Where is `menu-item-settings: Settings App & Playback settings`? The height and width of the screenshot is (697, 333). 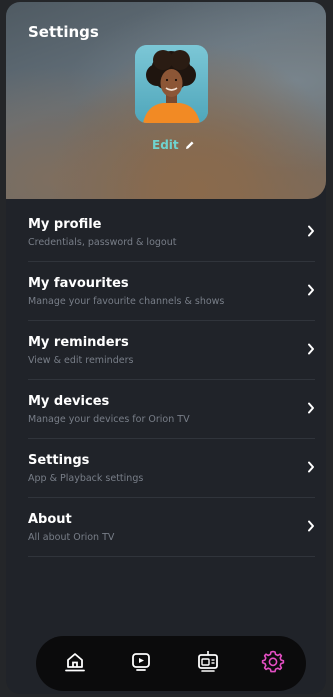
menu-item-settings: Settings App & Playback settings is located at coordinates (171, 468).